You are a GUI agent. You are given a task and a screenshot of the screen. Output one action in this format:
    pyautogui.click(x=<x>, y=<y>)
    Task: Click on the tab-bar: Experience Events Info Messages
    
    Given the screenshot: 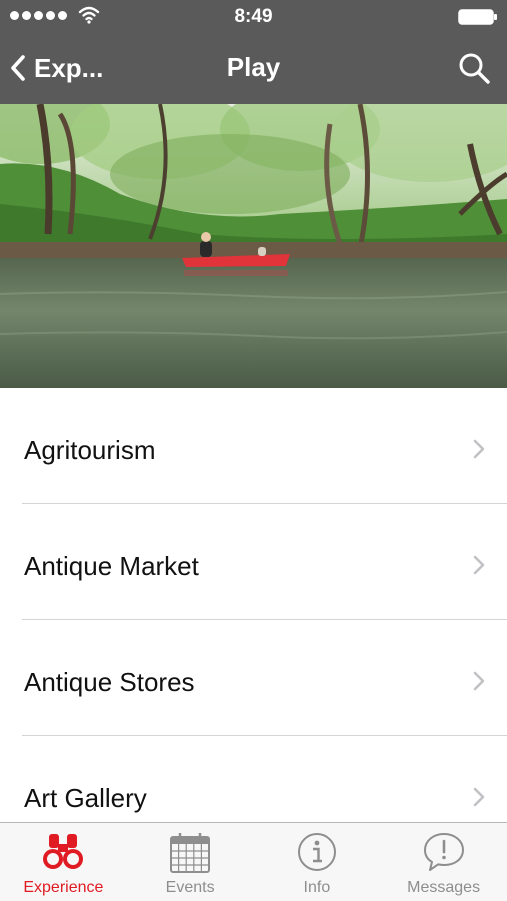 What is the action you would take?
    pyautogui.click(x=253, y=861)
    